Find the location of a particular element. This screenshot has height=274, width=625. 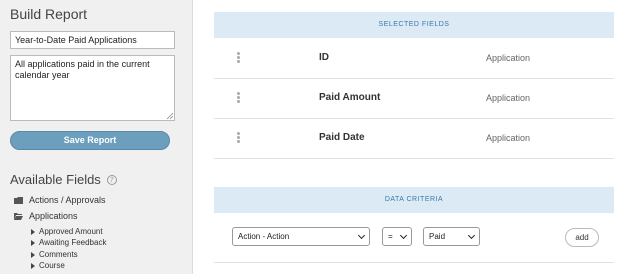

tree-folder-applications: Applications is located at coordinates (46, 216).